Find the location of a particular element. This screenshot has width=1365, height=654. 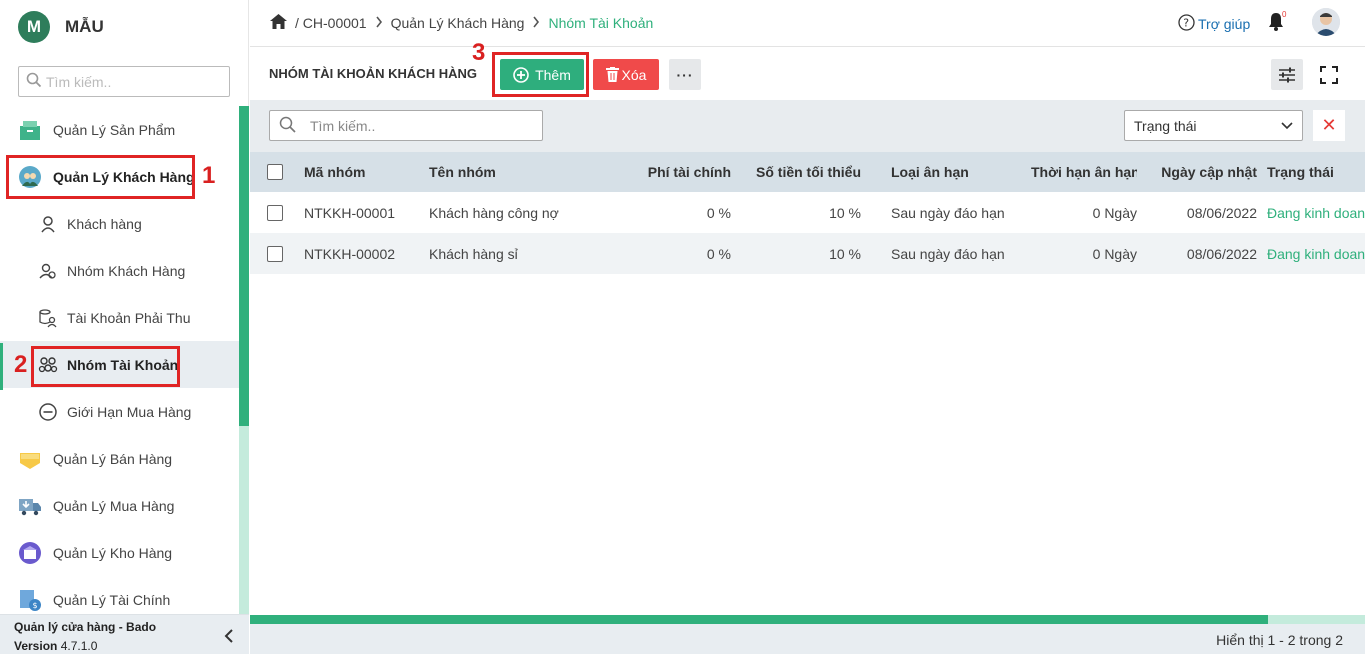

brand: M MẪU is located at coordinates (61, 27).